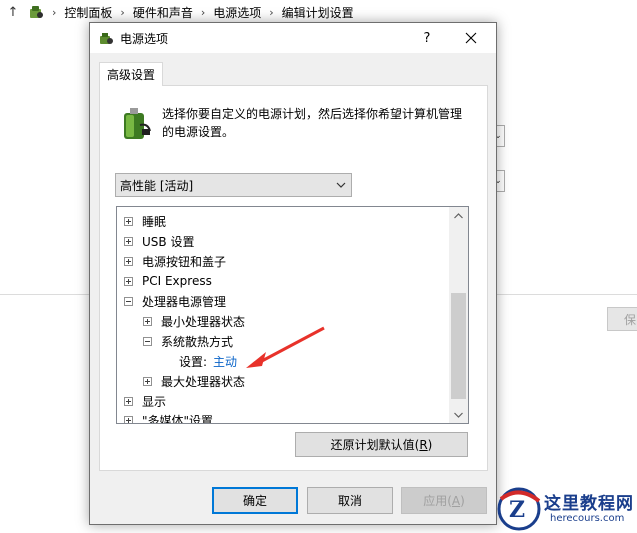 This screenshot has height=533, width=637. I want to click on battery-plug-icon, so click(137, 123).